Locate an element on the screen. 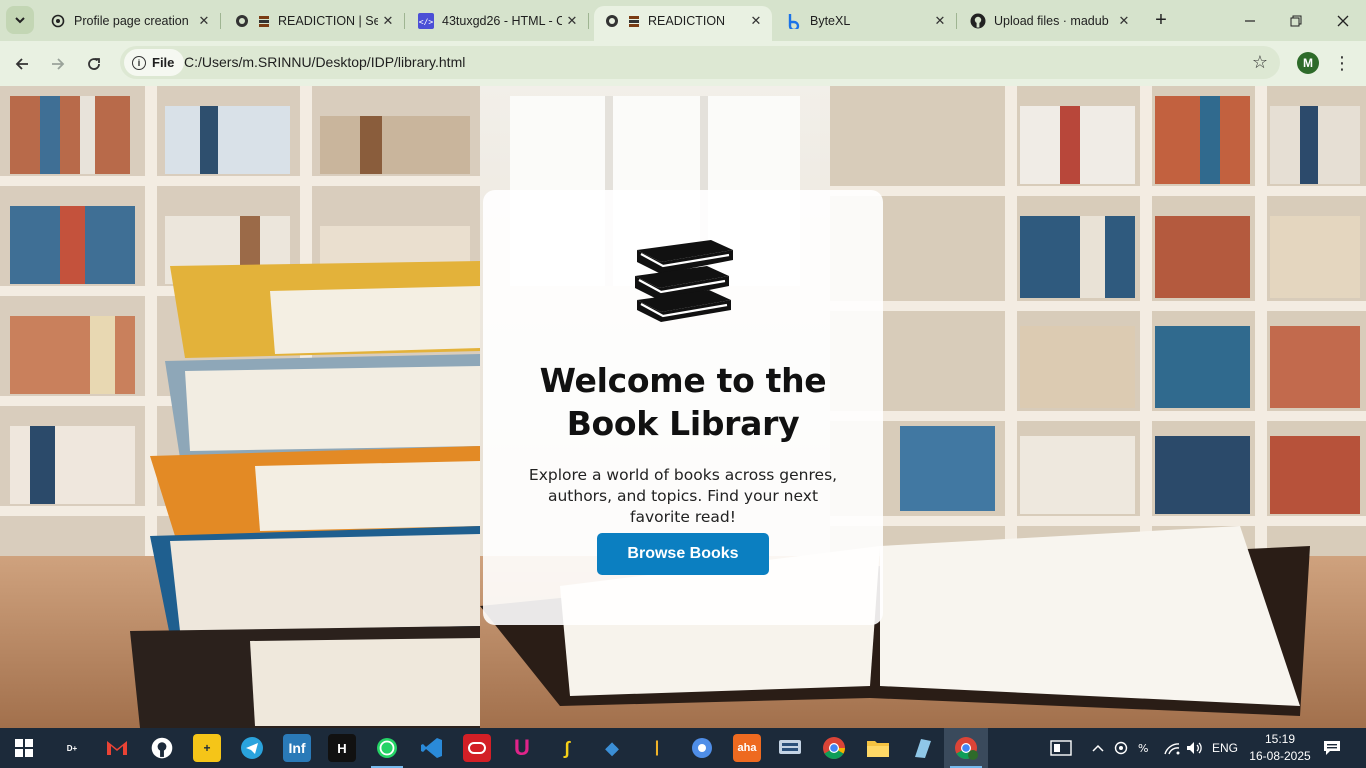 The height and width of the screenshot is (768, 1366). input-indicator-icon: % is located at coordinates (1147, 748).